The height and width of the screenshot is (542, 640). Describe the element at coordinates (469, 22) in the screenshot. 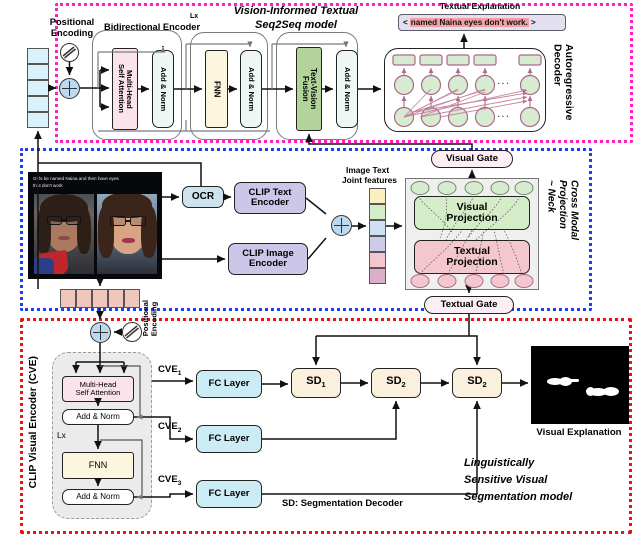

I see `explanation-highlighted-text: named Naina eyes don't work.` at that location.